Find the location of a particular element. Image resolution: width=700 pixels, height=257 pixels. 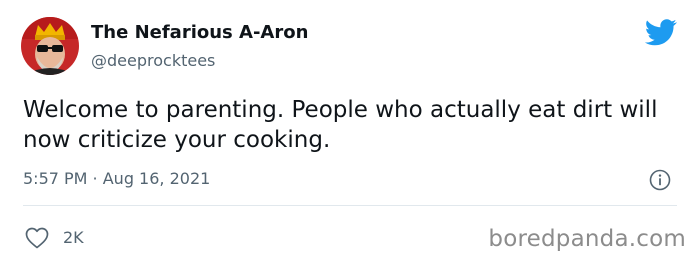

watermark: boredpanda.com is located at coordinates (587, 239).